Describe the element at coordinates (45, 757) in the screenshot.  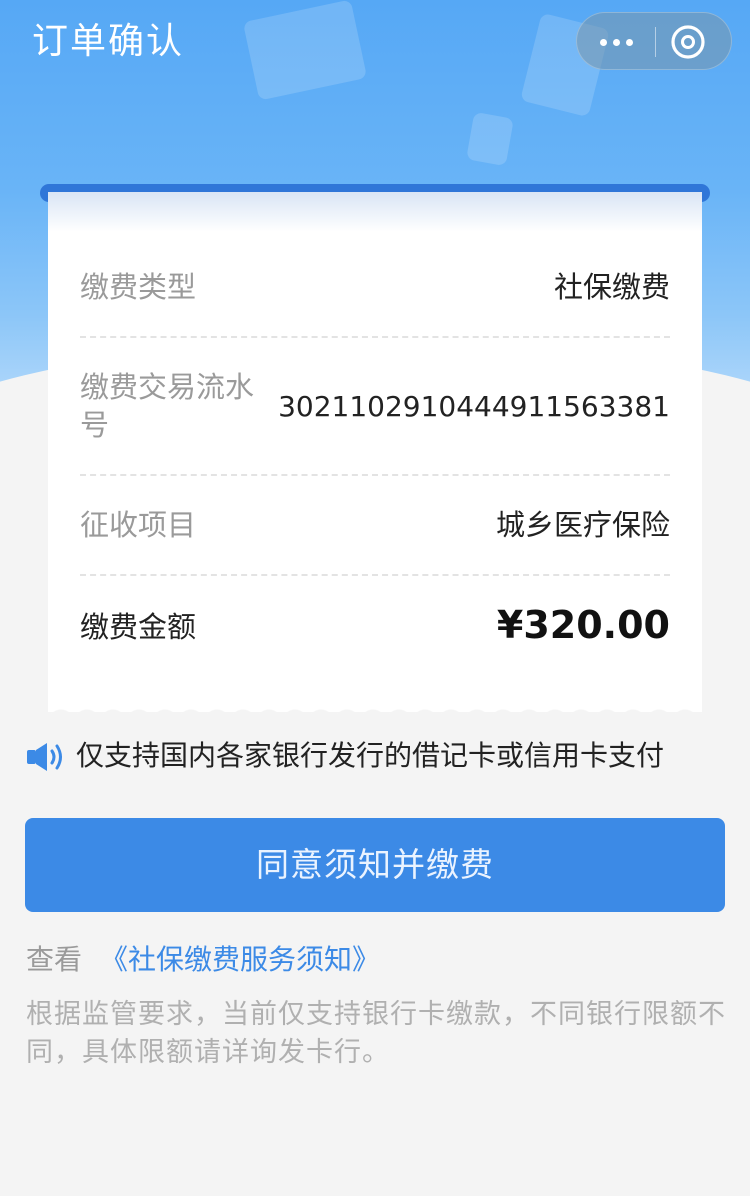
I see `speaker-icon` at that location.